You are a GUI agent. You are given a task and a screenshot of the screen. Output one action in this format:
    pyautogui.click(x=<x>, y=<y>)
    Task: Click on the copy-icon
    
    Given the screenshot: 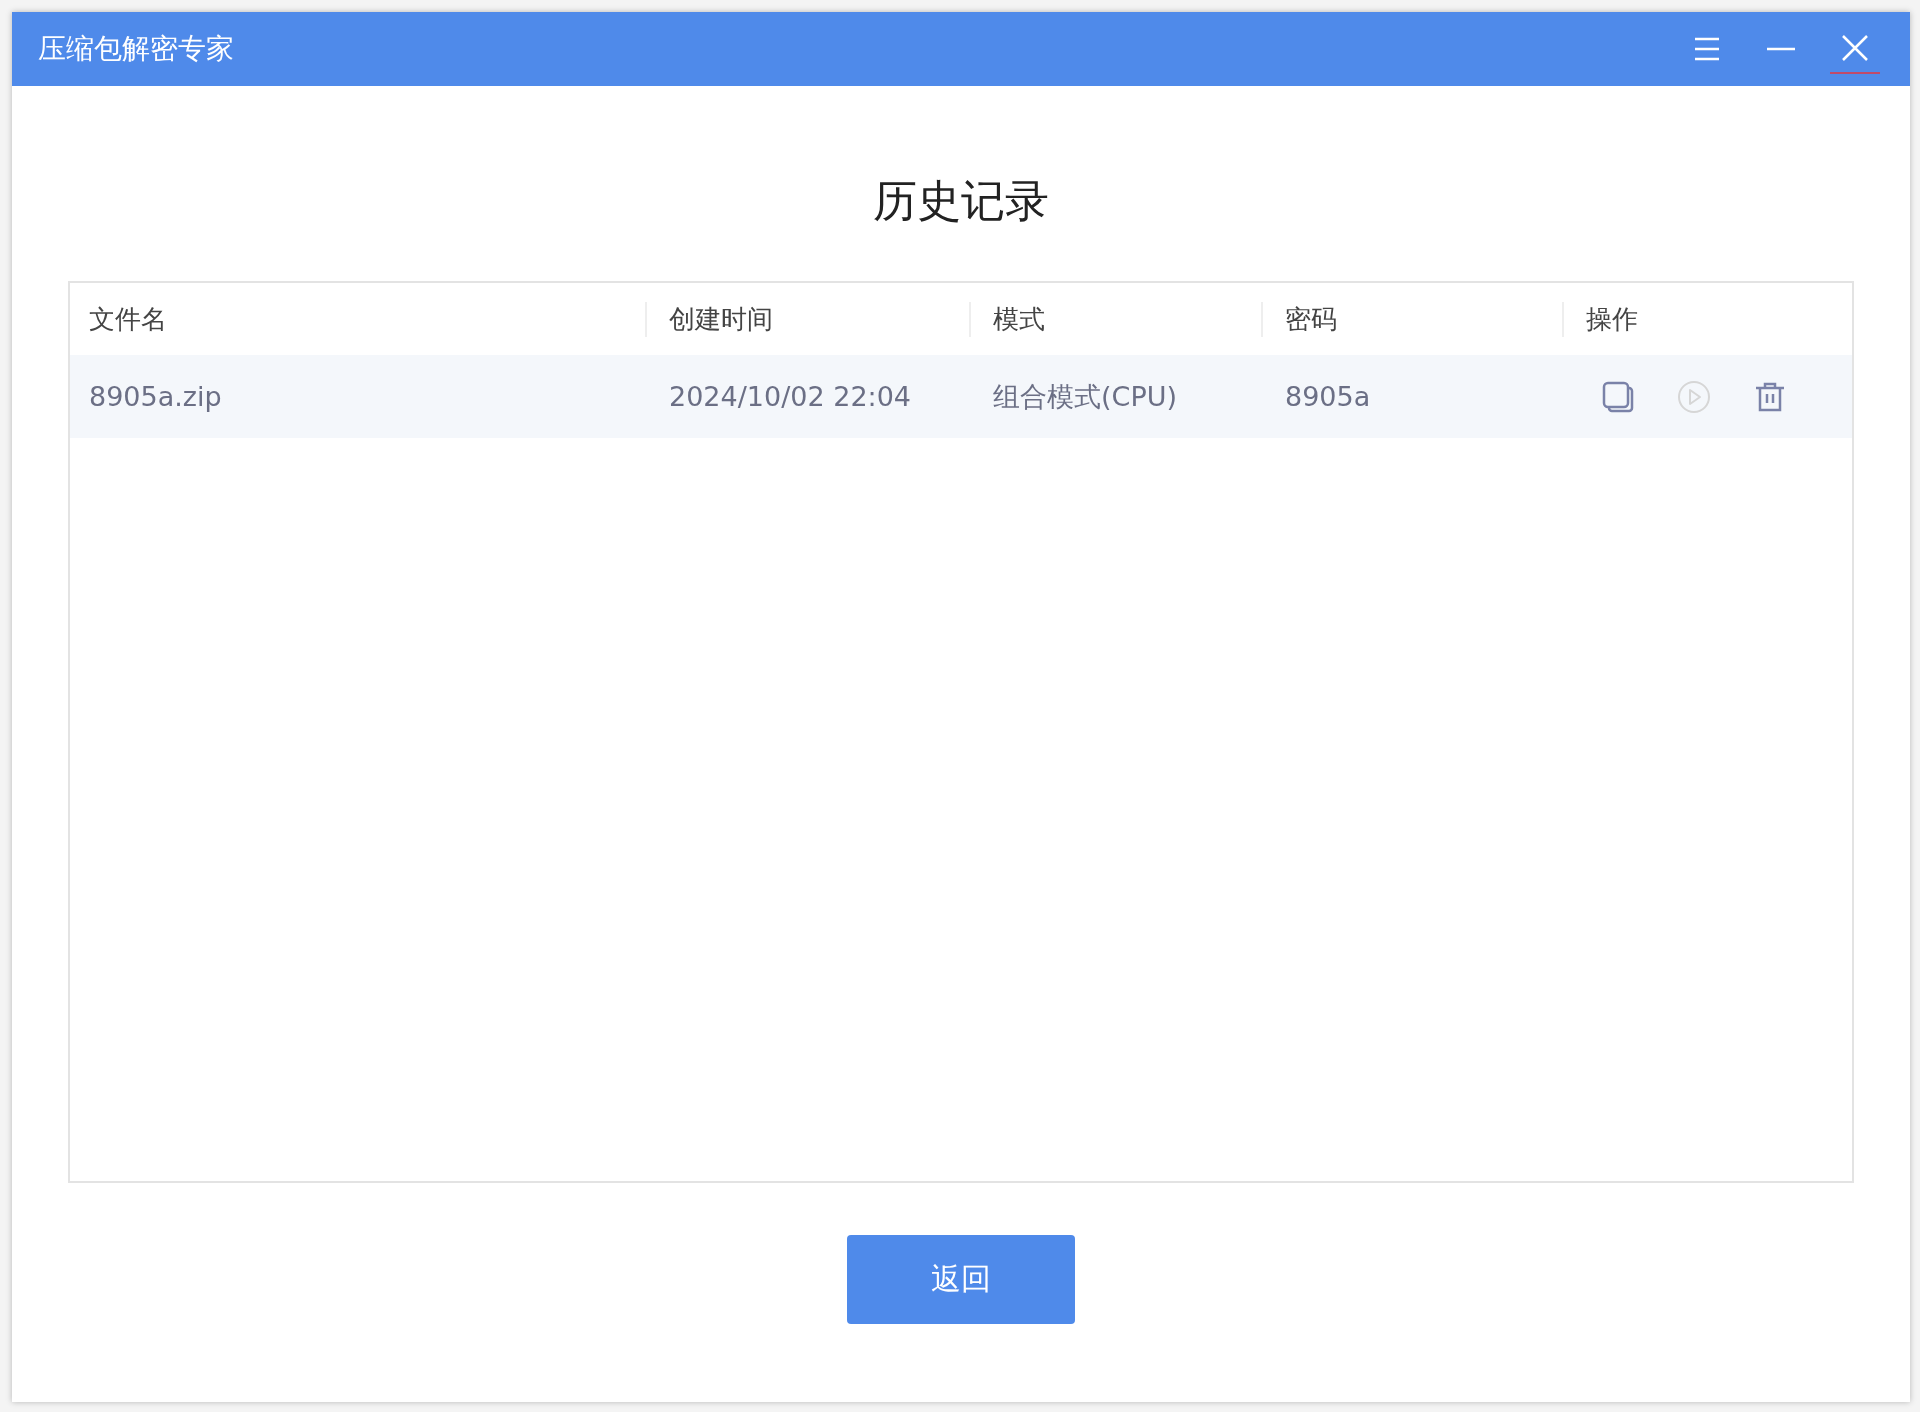 What is the action you would take?
    pyautogui.click(x=1618, y=396)
    